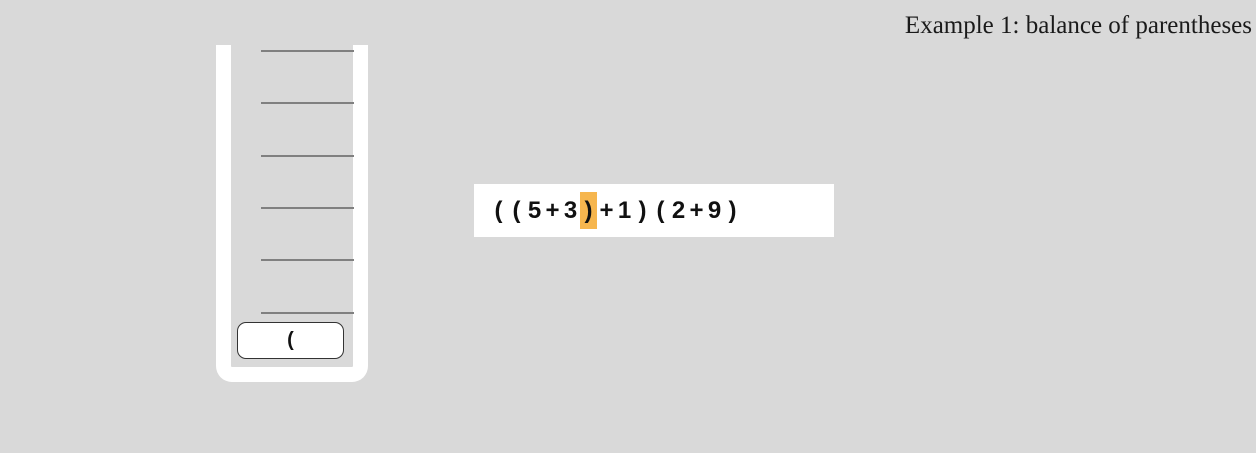 Image resolution: width=1256 pixels, height=453 pixels. I want to click on expression-box: ((5 +3) +1)(2 +9), so click(654, 210).